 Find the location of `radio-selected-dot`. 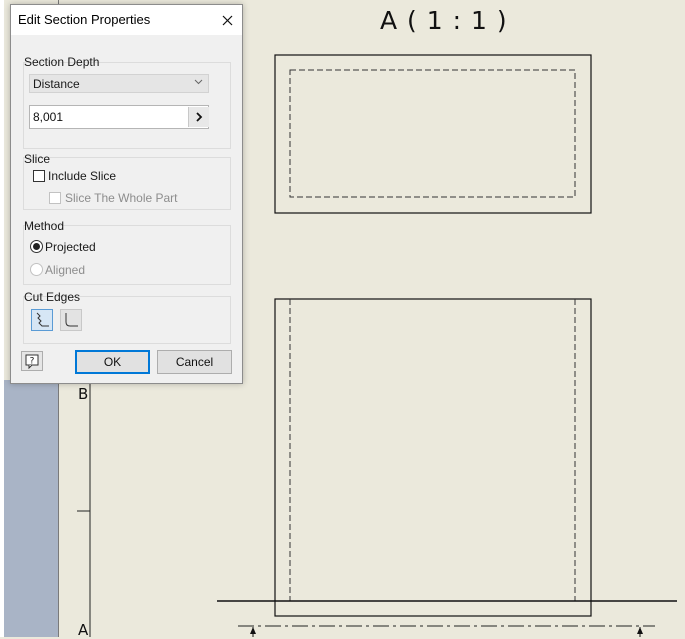

radio-selected-dot is located at coordinates (36, 246).